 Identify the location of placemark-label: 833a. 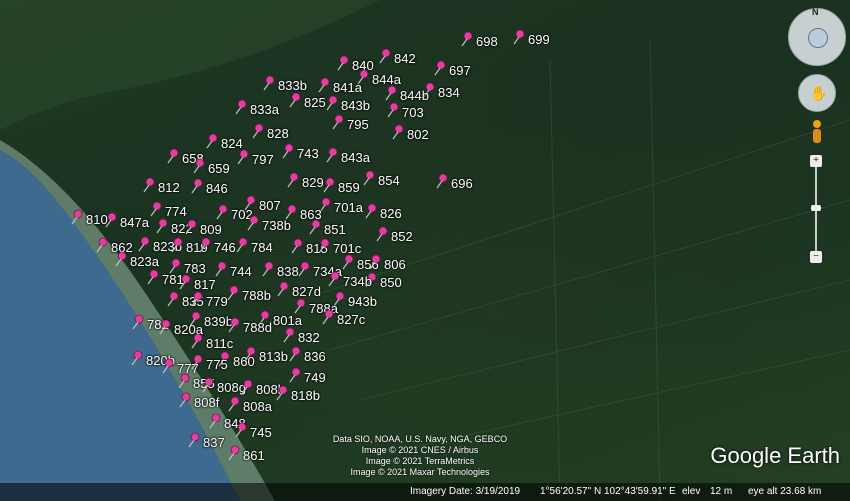
(264, 109).